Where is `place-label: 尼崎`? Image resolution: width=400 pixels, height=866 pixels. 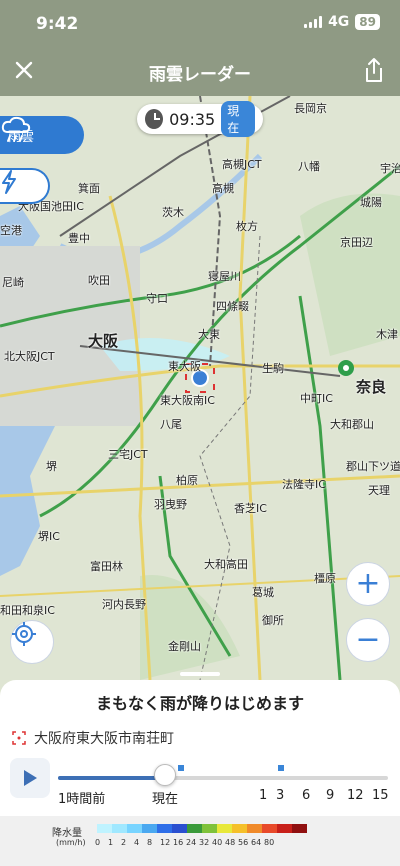
place-label: 尼崎 is located at coordinates (13, 282).